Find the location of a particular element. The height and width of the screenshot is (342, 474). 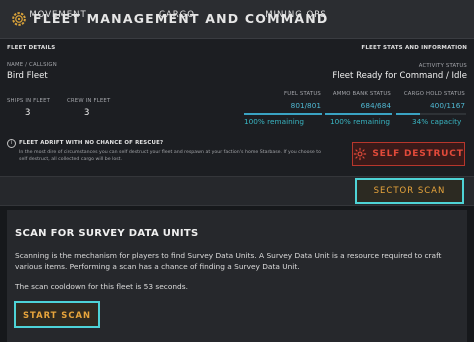

cargo-bar is located at coordinates (408, 114).